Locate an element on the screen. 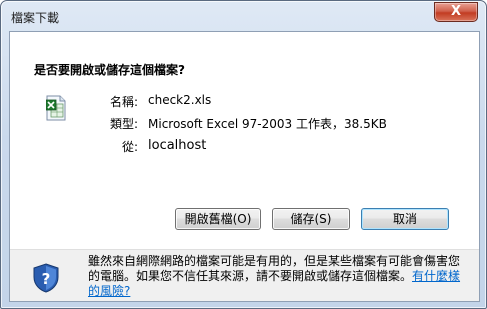  title-bar: 檔案下載 X is located at coordinates (243, 16).